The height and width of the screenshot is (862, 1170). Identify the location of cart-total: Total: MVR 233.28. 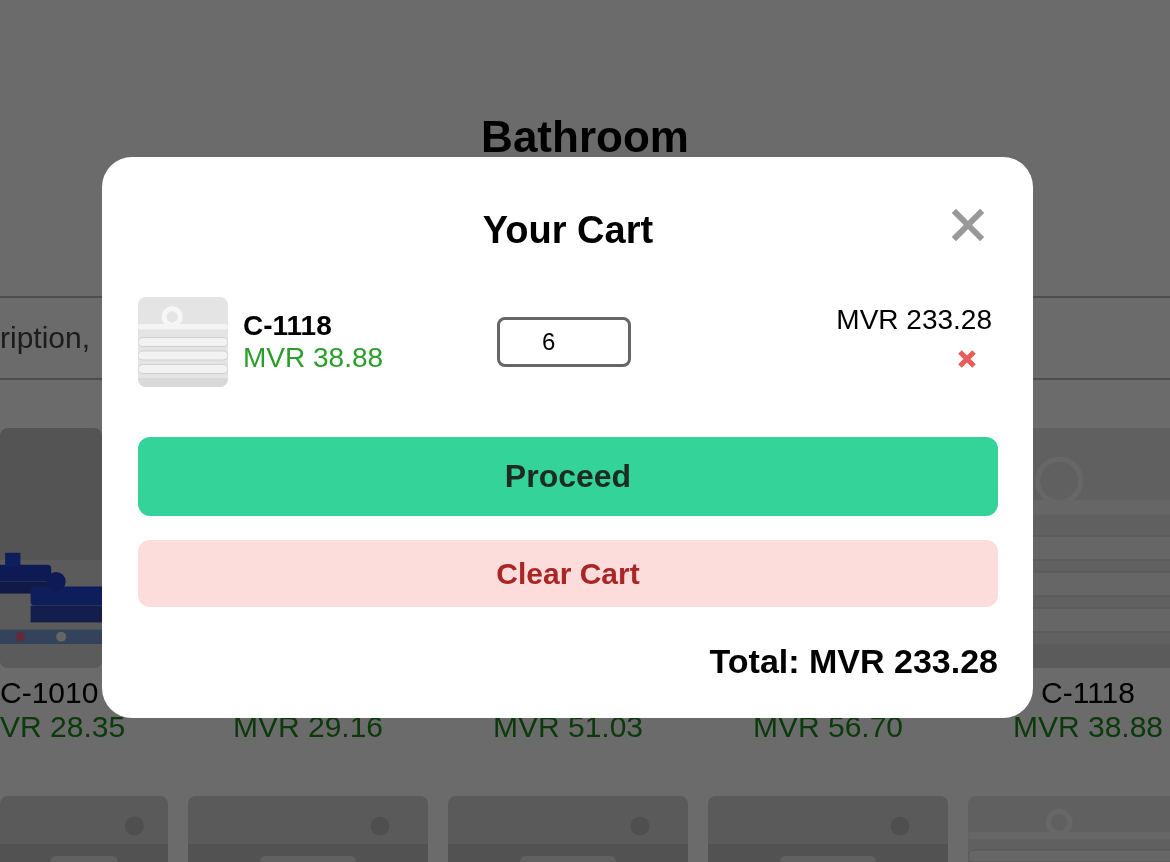
(853, 661).